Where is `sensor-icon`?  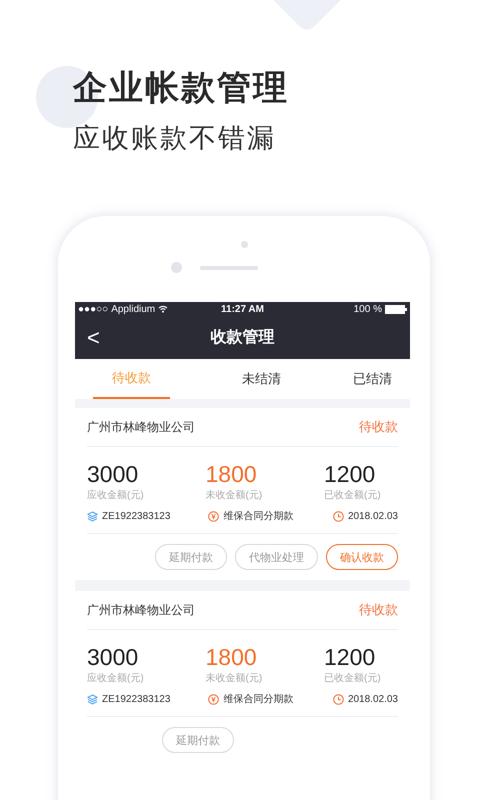
sensor-icon is located at coordinates (244, 244).